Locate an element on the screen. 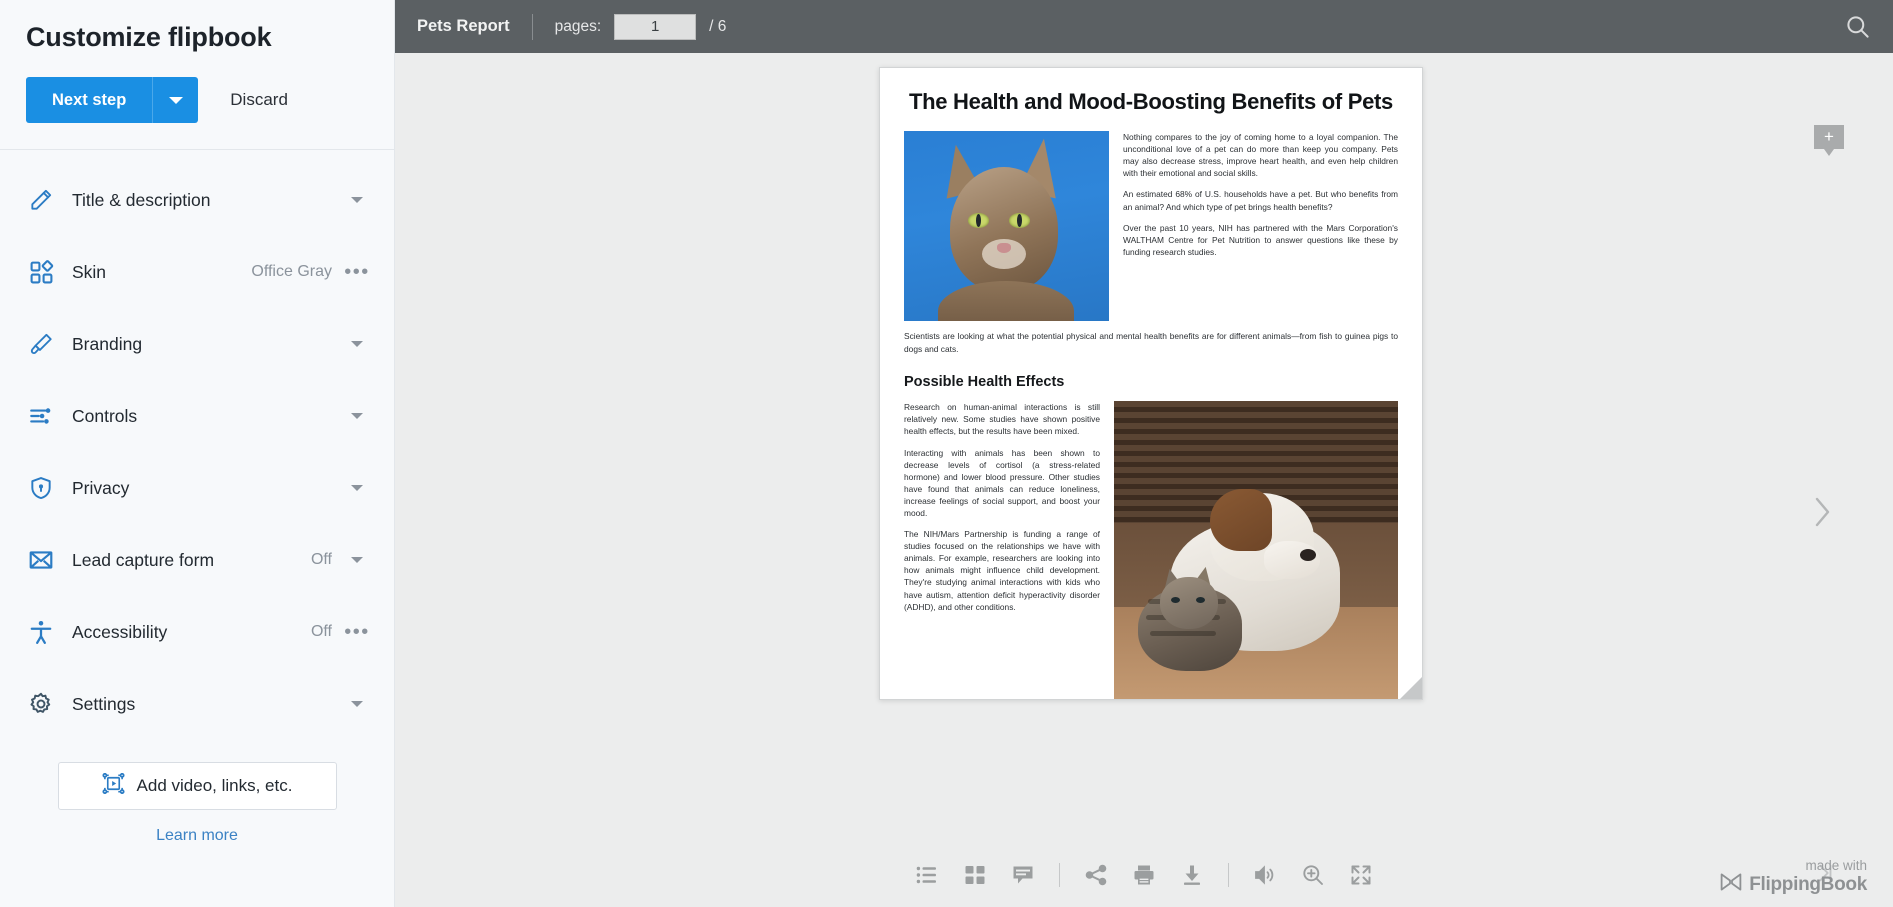 This screenshot has width=1893, height=907. page-number-input is located at coordinates (655, 26).